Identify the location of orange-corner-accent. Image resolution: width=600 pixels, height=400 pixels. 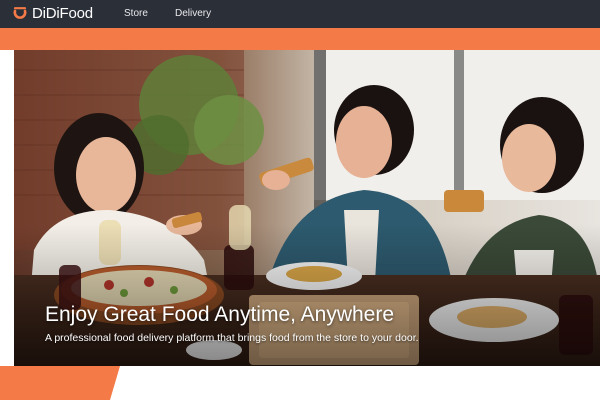
(60, 383).